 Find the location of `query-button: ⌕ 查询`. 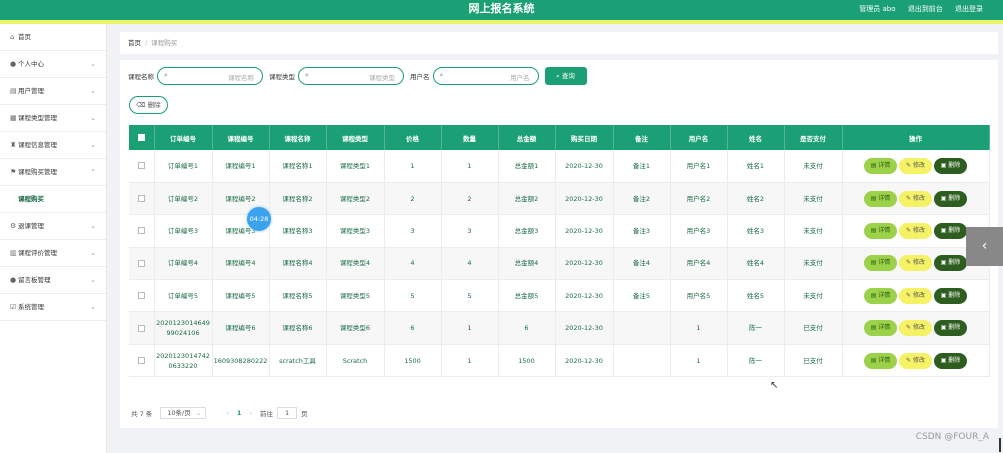

query-button: ⌕ 查询 is located at coordinates (565, 76).